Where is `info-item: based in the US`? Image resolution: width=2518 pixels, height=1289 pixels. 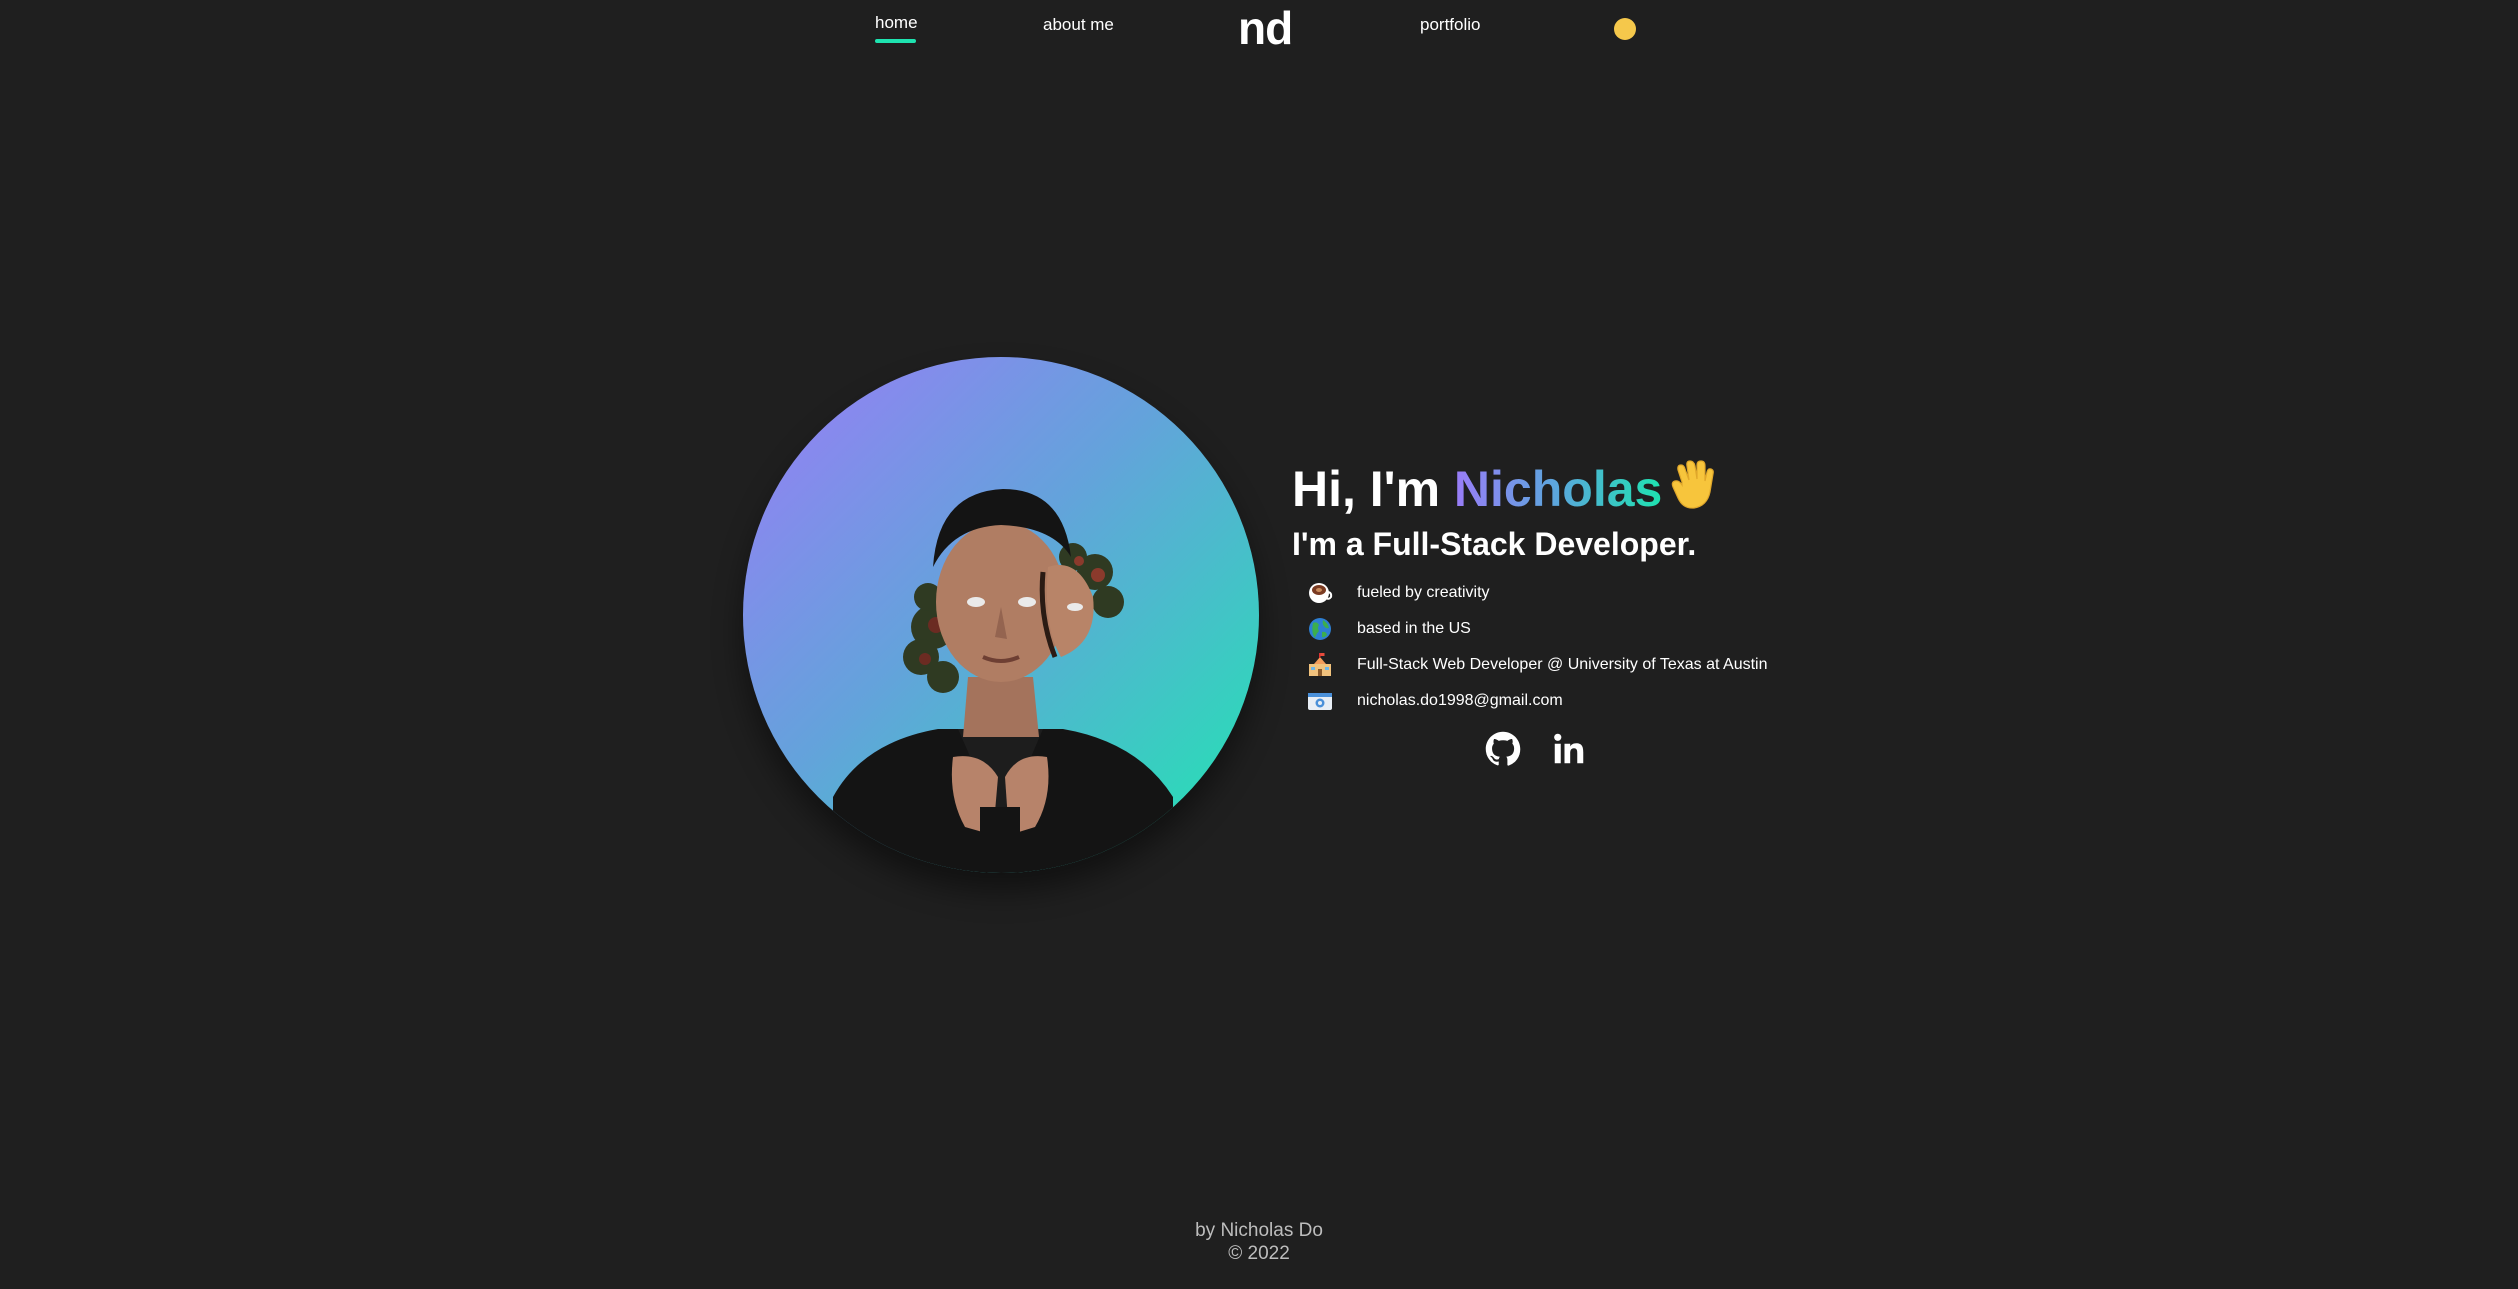 info-item: based in the US is located at coordinates (1389, 629).